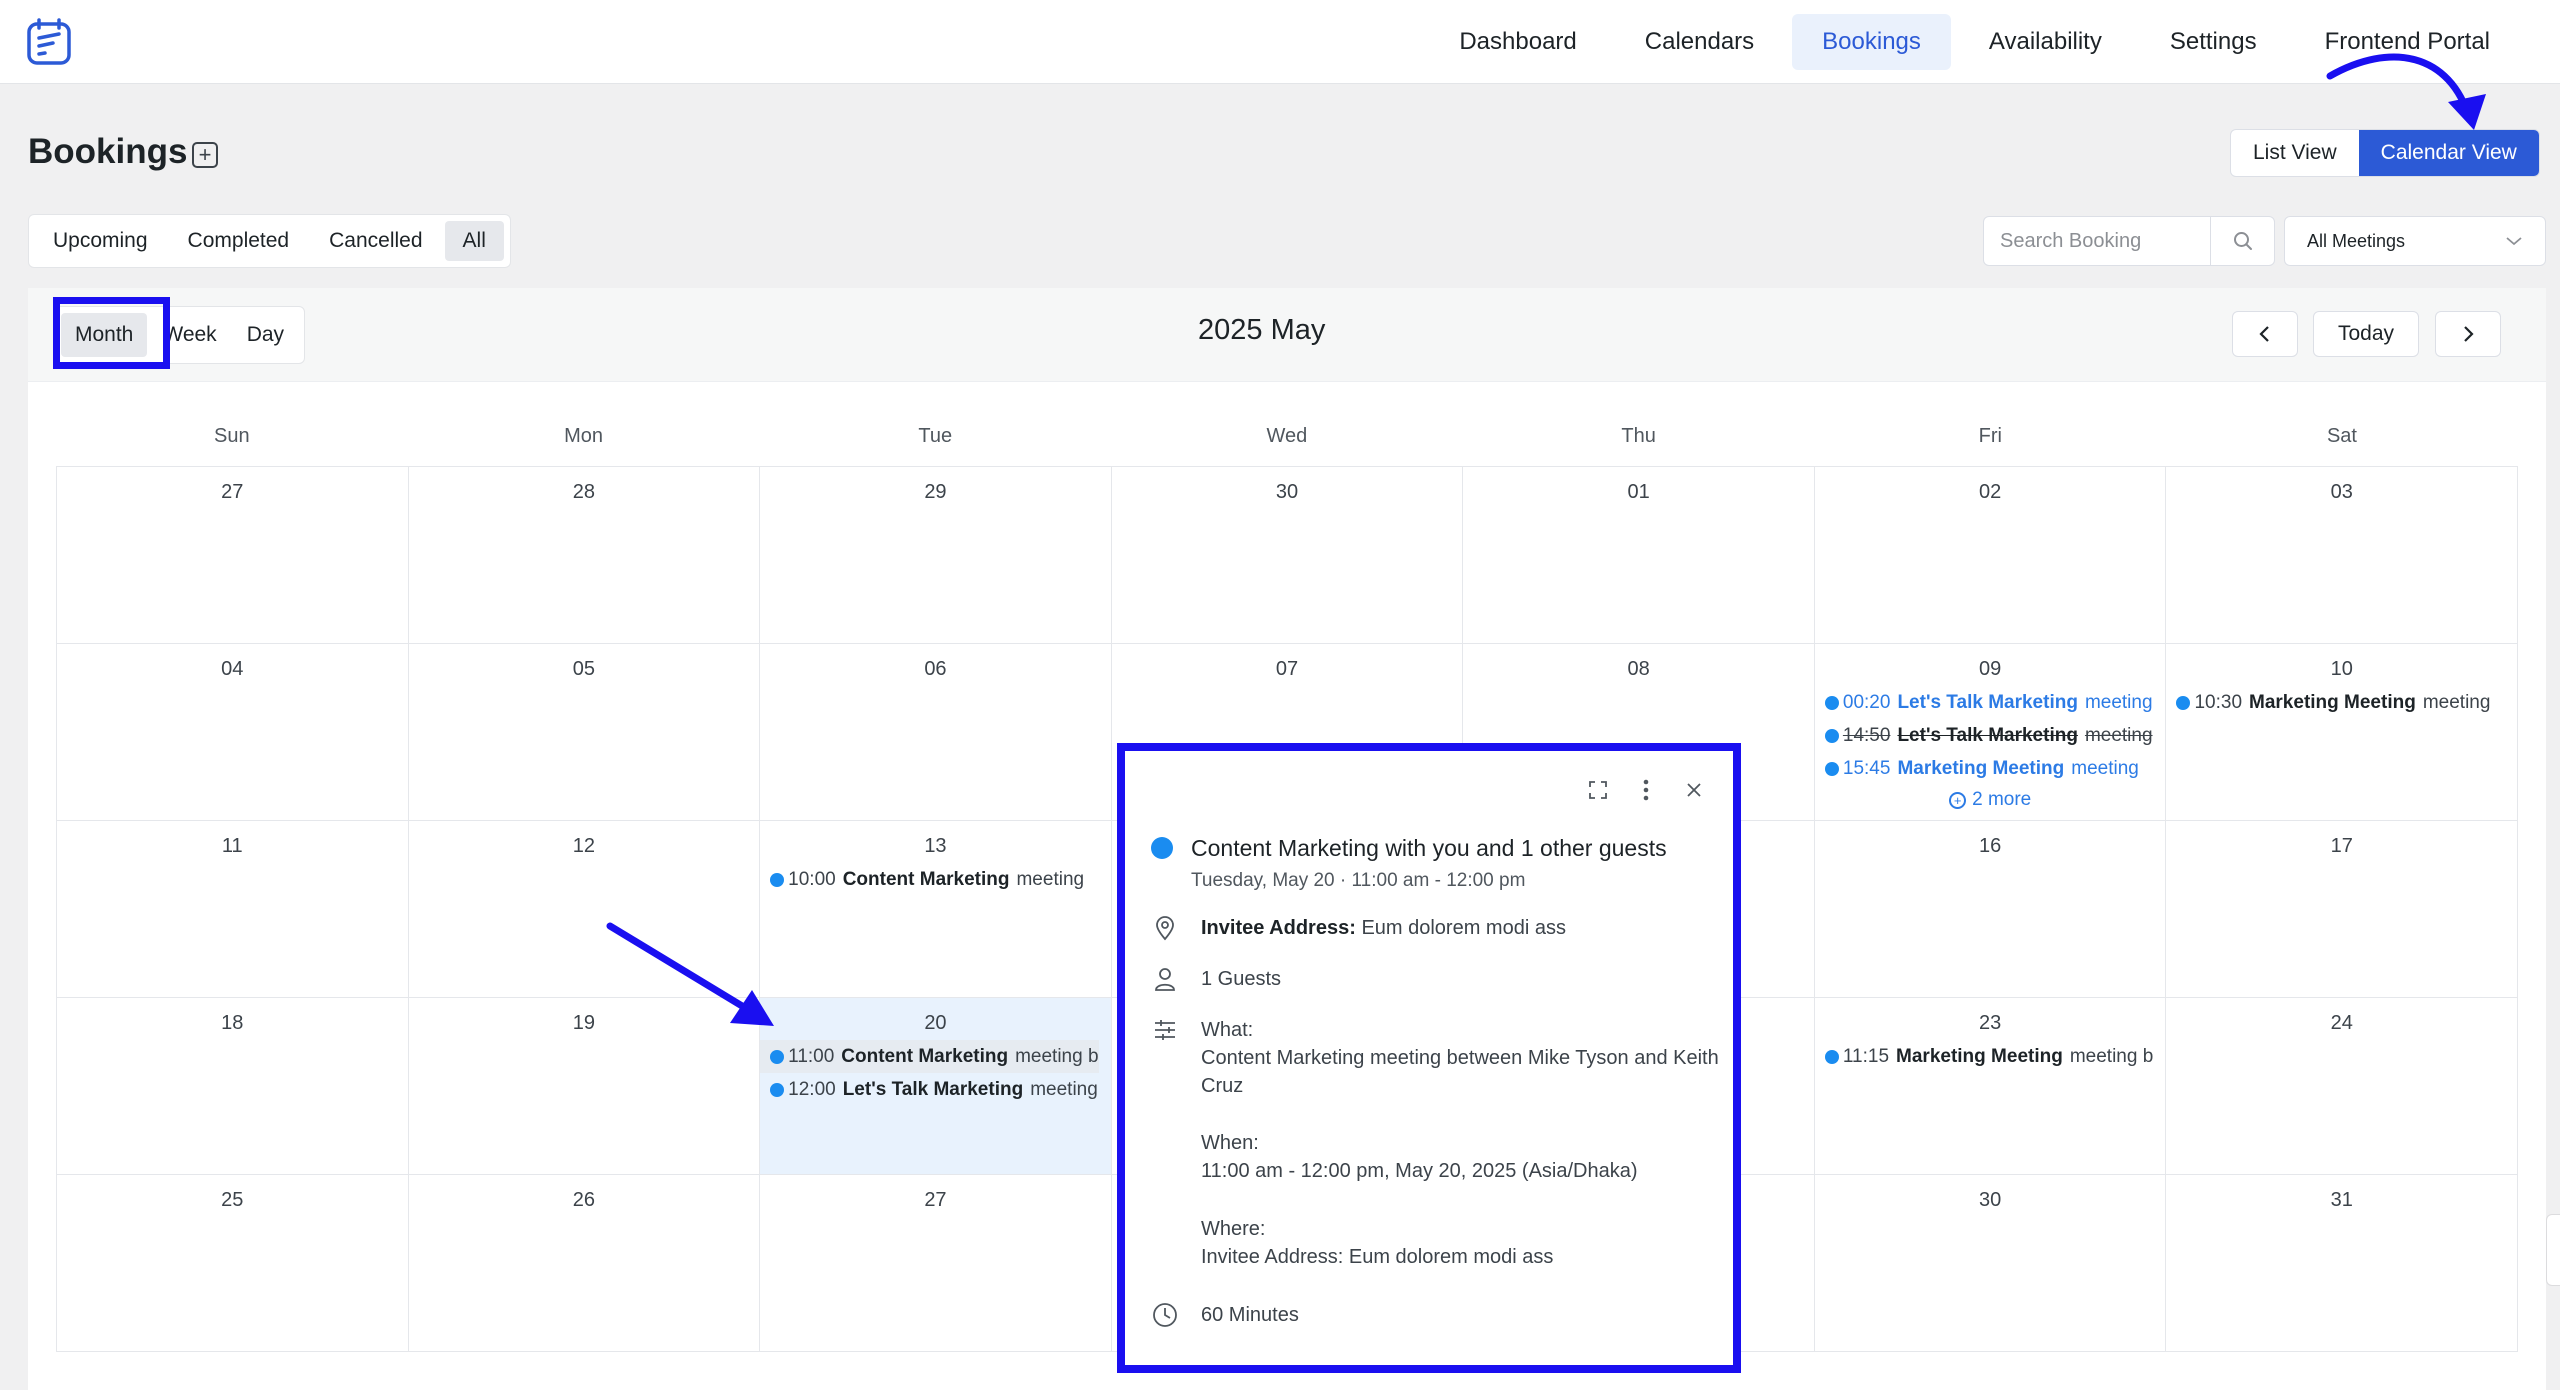 The image size is (2560, 1390). Describe the element at coordinates (1250, 1315) in the screenshot. I see `duration-value: 60 Minutes` at that location.